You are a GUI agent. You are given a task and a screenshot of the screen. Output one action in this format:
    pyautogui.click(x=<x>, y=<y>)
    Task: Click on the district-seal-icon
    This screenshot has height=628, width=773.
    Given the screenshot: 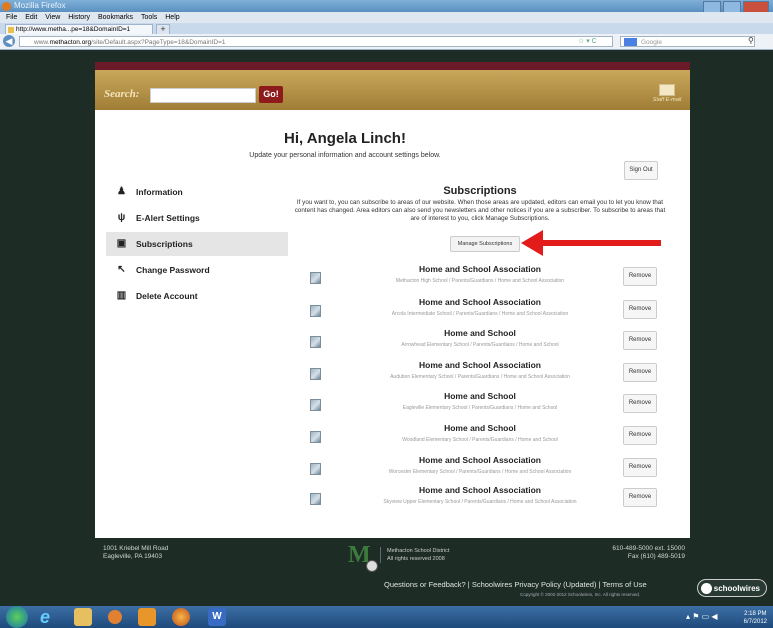 What is the action you would take?
    pyautogui.click(x=372, y=566)
    